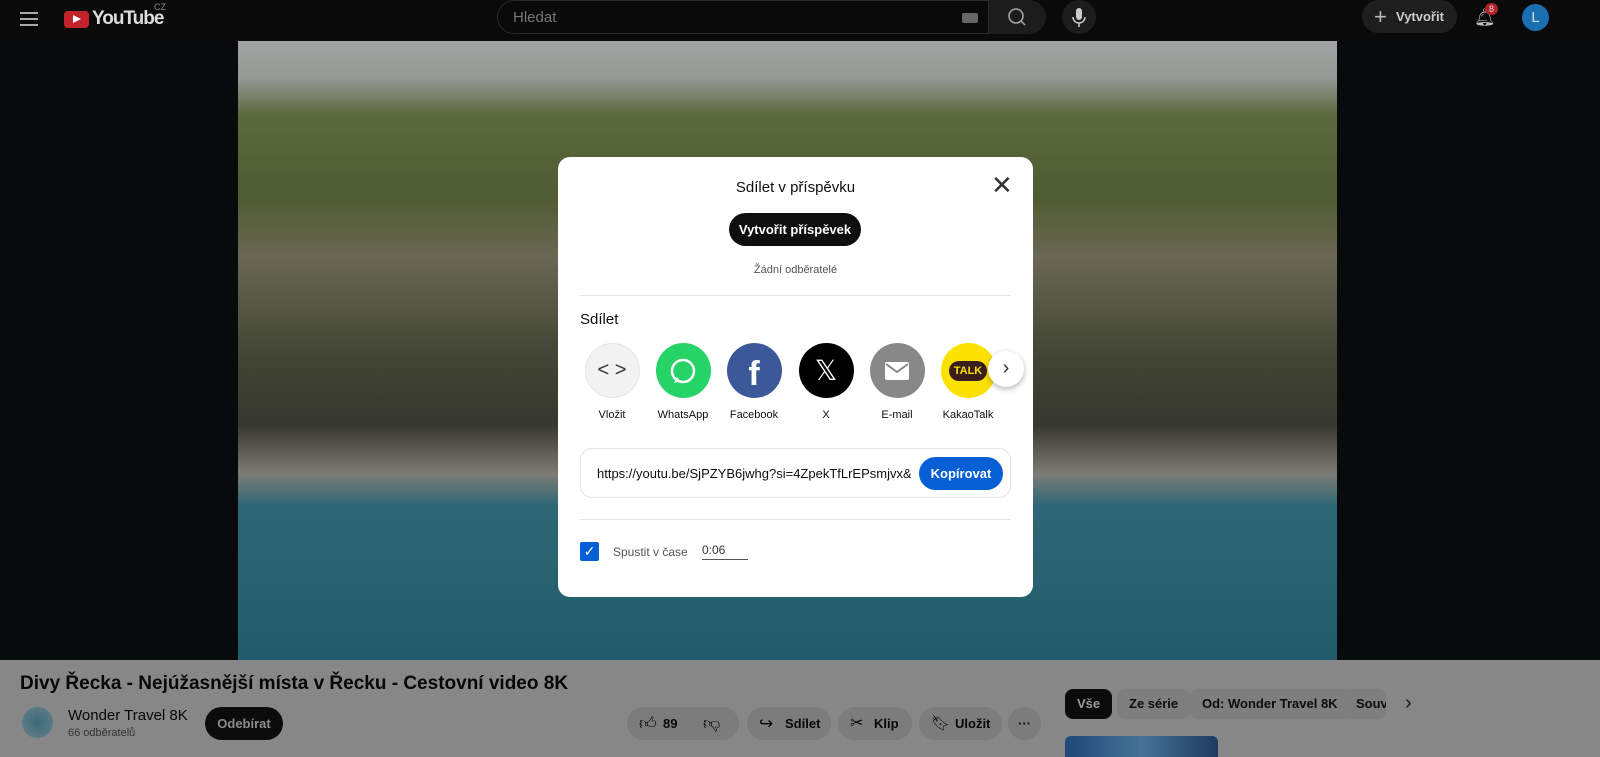 Image resolution: width=1600 pixels, height=757 pixels. What do you see at coordinates (968, 415) in the screenshot?
I see `share-label: KakaoTalk` at bounding box center [968, 415].